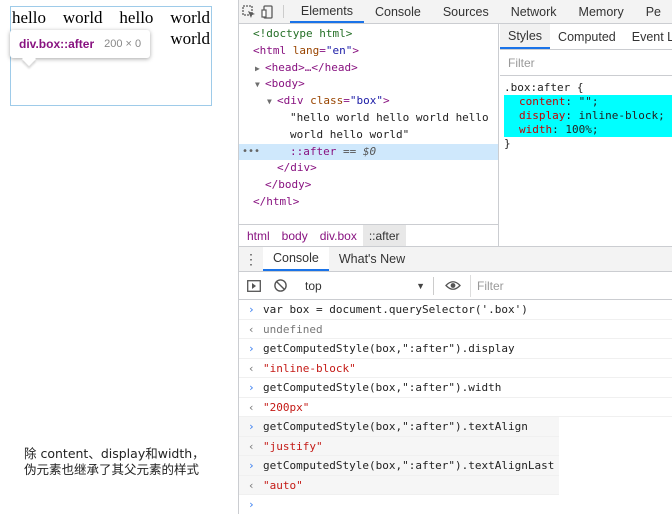 The height and width of the screenshot is (514, 672). I want to click on css-property: width: 100%;, so click(588, 130).